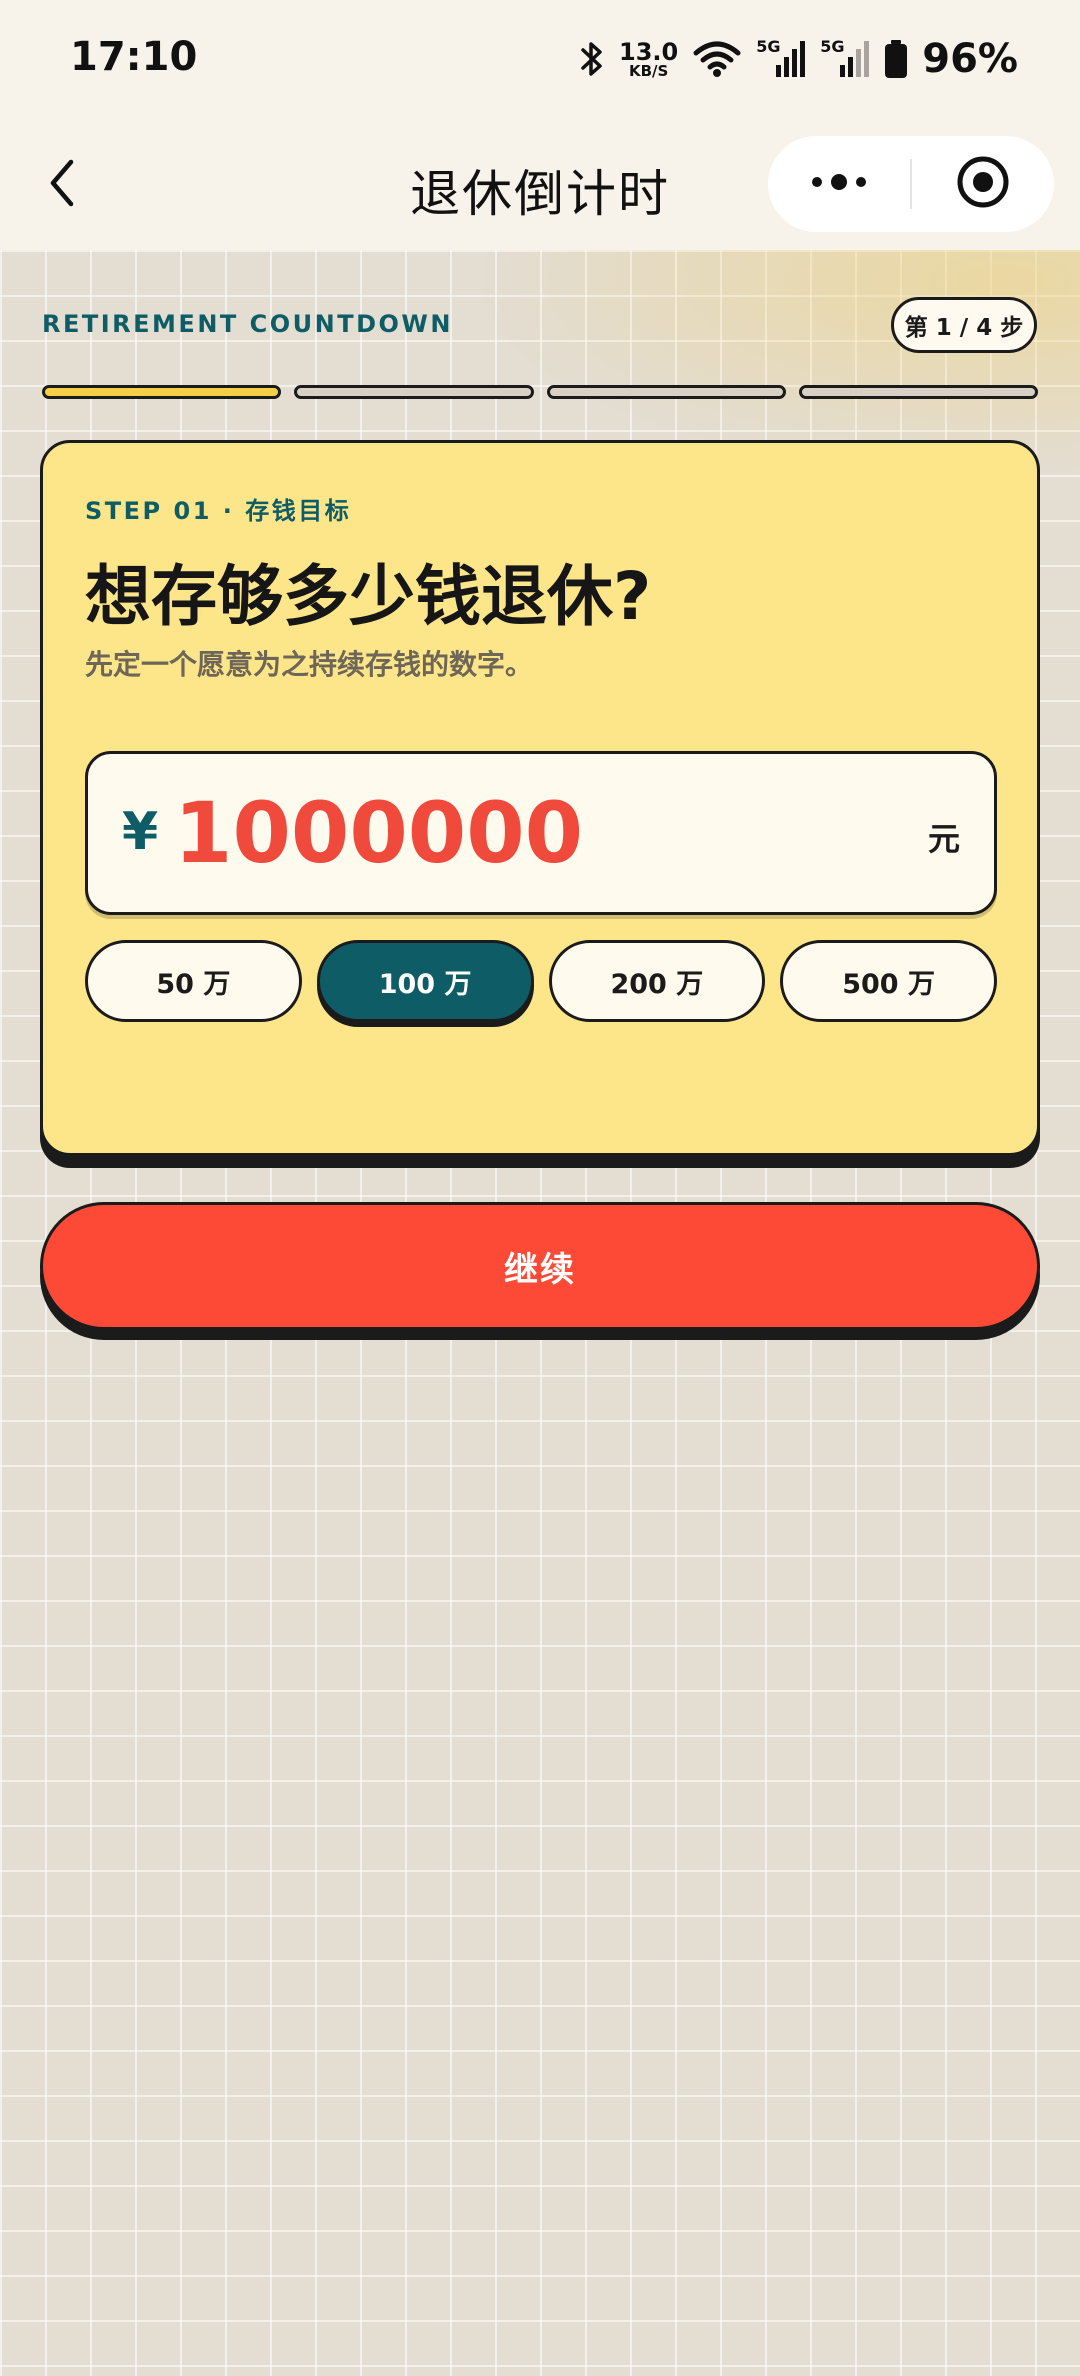 The height and width of the screenshot is (2376, 1080). What do you see at coordinates (425, 981) in the screenshot?
I see `preset-100w-button: 100 万` at bounding box center [425, 981].